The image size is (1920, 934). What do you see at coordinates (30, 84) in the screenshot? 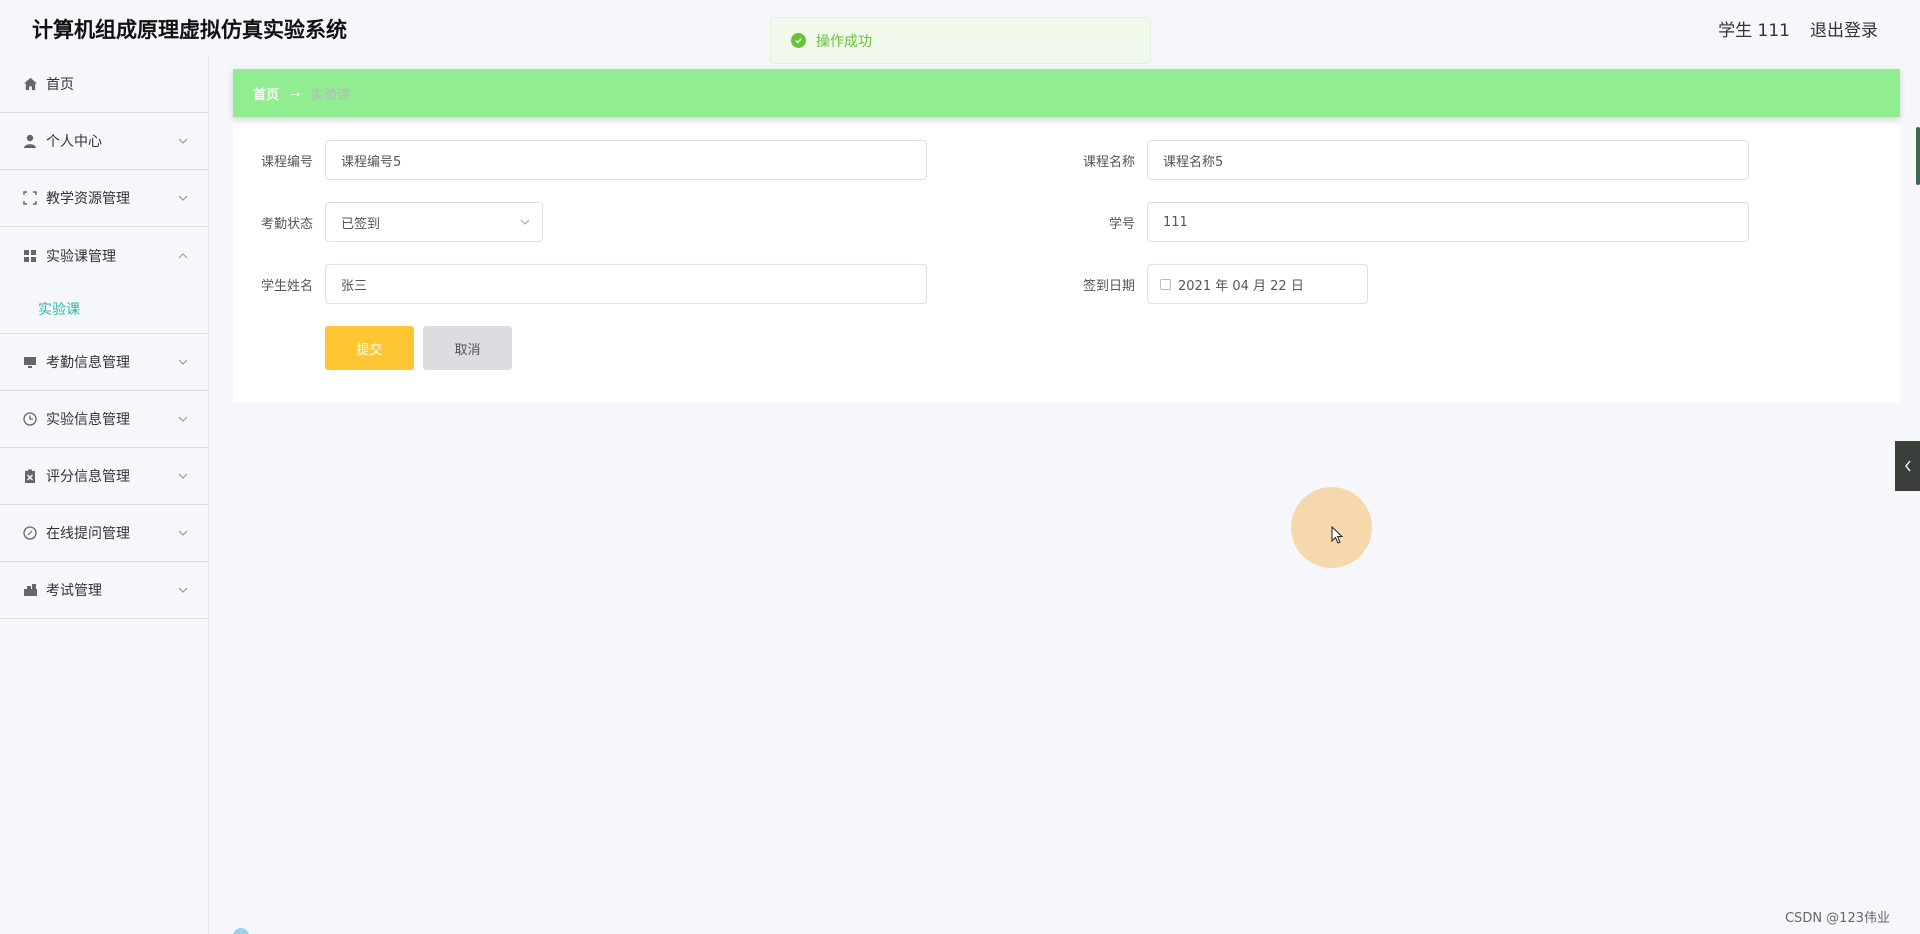
I see `home-icon` at bounding box center [30, 84].